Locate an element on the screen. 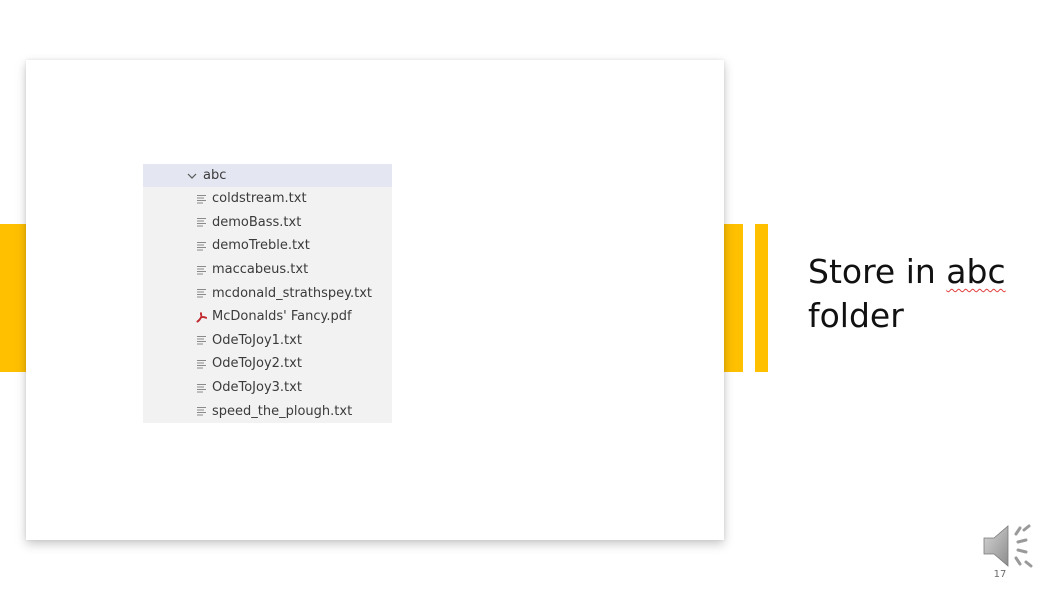  file-row: mcdonald_strathspey.txt is located at coordinates (267, 293).